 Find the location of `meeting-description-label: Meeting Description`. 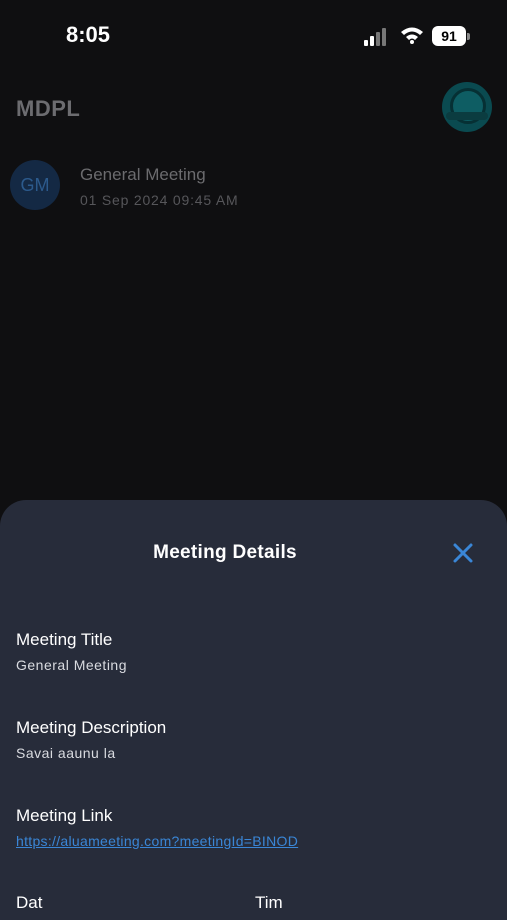

meeting-description-label: Meeting Description is located at coordinates (91, 727).